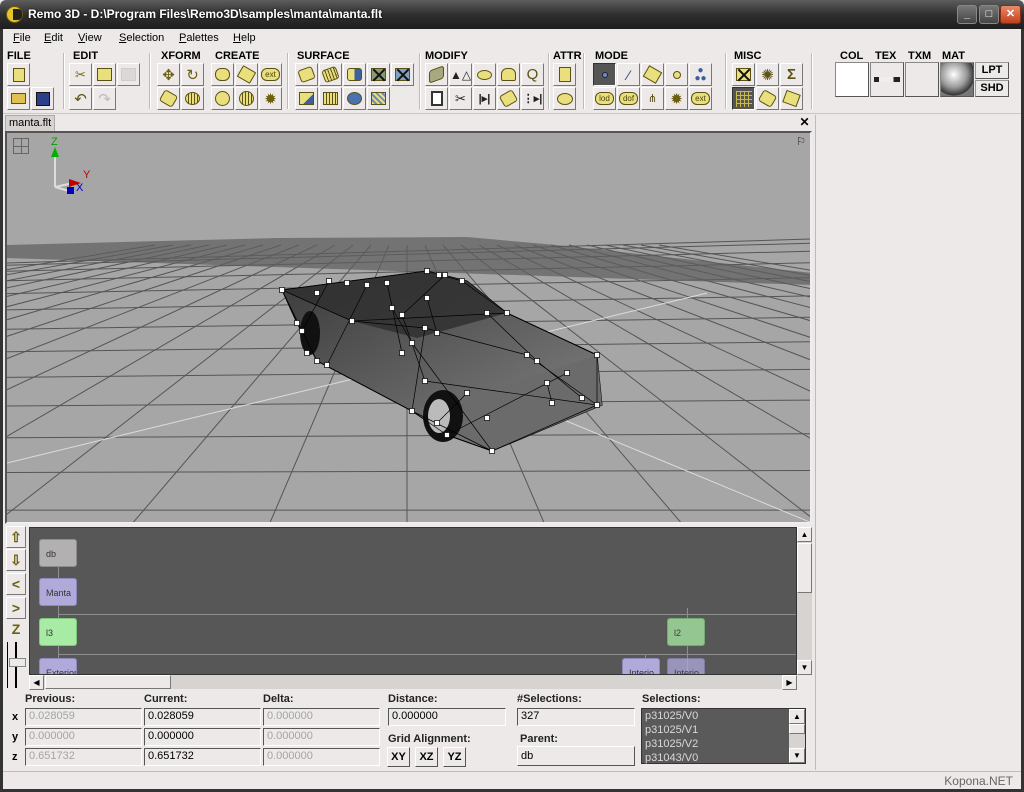  I want to click on extrude-button, so click(484, 74).